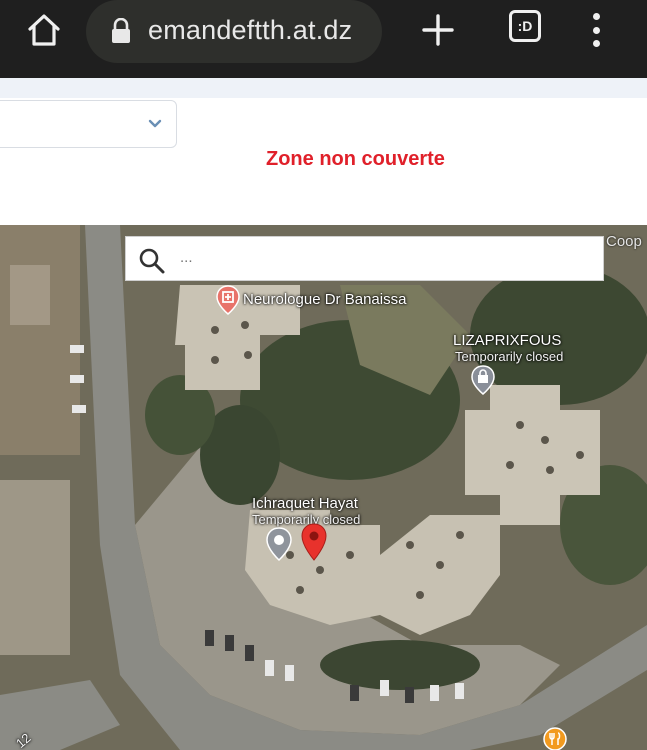  I want to click on hospital-pin-icon, so click(228, 300).